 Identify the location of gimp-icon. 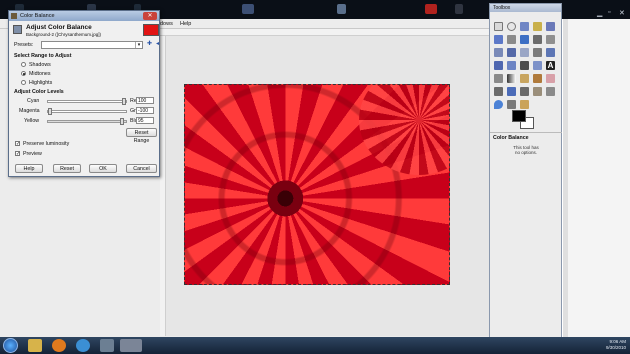
(14, 16).